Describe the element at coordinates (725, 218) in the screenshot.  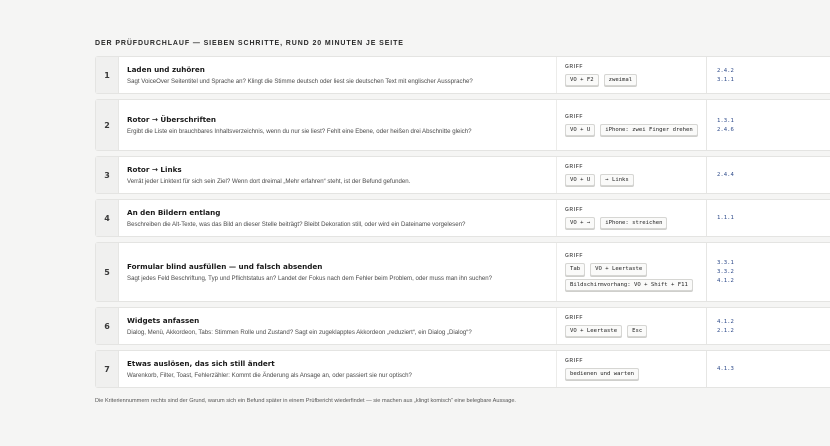
I see `criterion-number: 1.1.1` at that location.